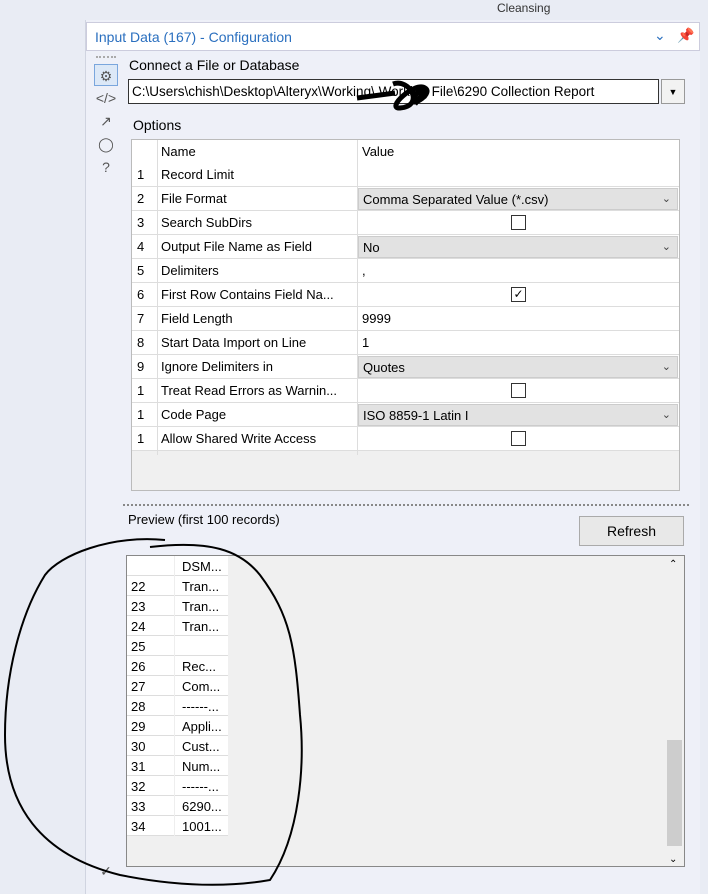 This screenshot has width=708, height=894. What do you see at coordinates (406, 505) in the screenshot?
I see `splitter` at bounding box center [406, 505].